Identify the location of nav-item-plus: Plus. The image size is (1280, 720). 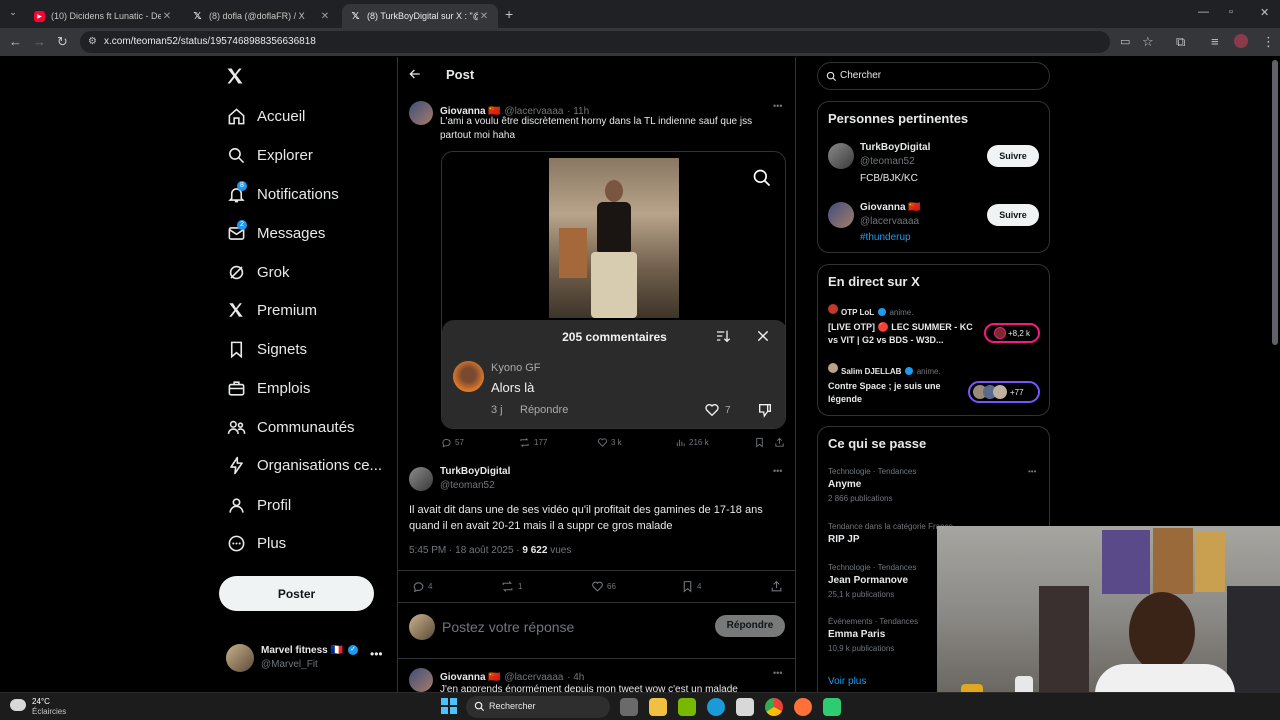
(255, 543).